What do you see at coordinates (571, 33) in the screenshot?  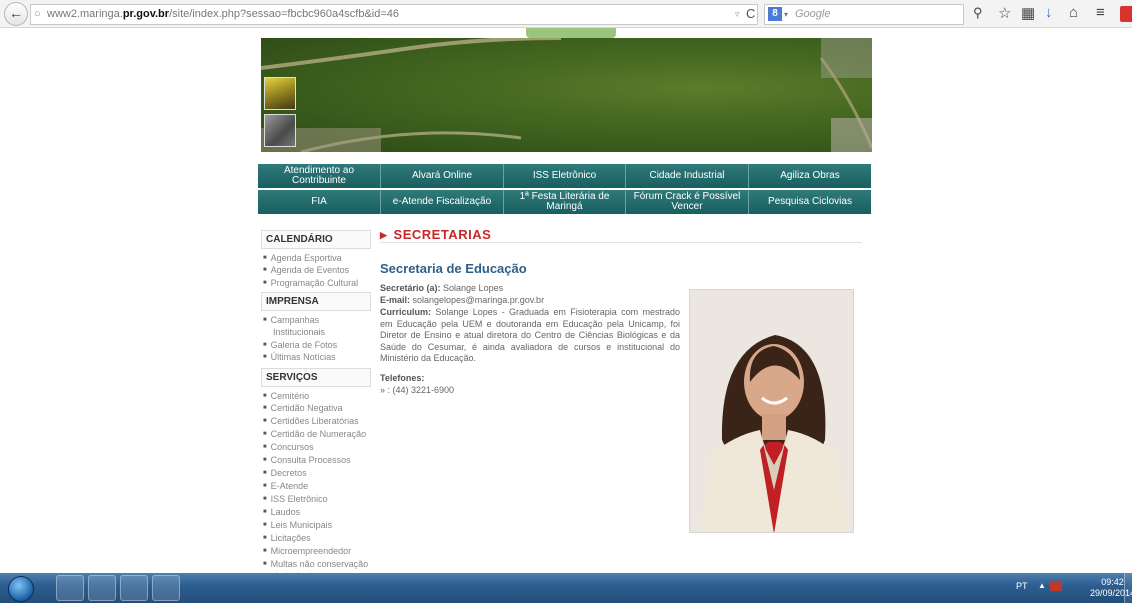 I see `banner-tab` at bounding box center [571, 33].